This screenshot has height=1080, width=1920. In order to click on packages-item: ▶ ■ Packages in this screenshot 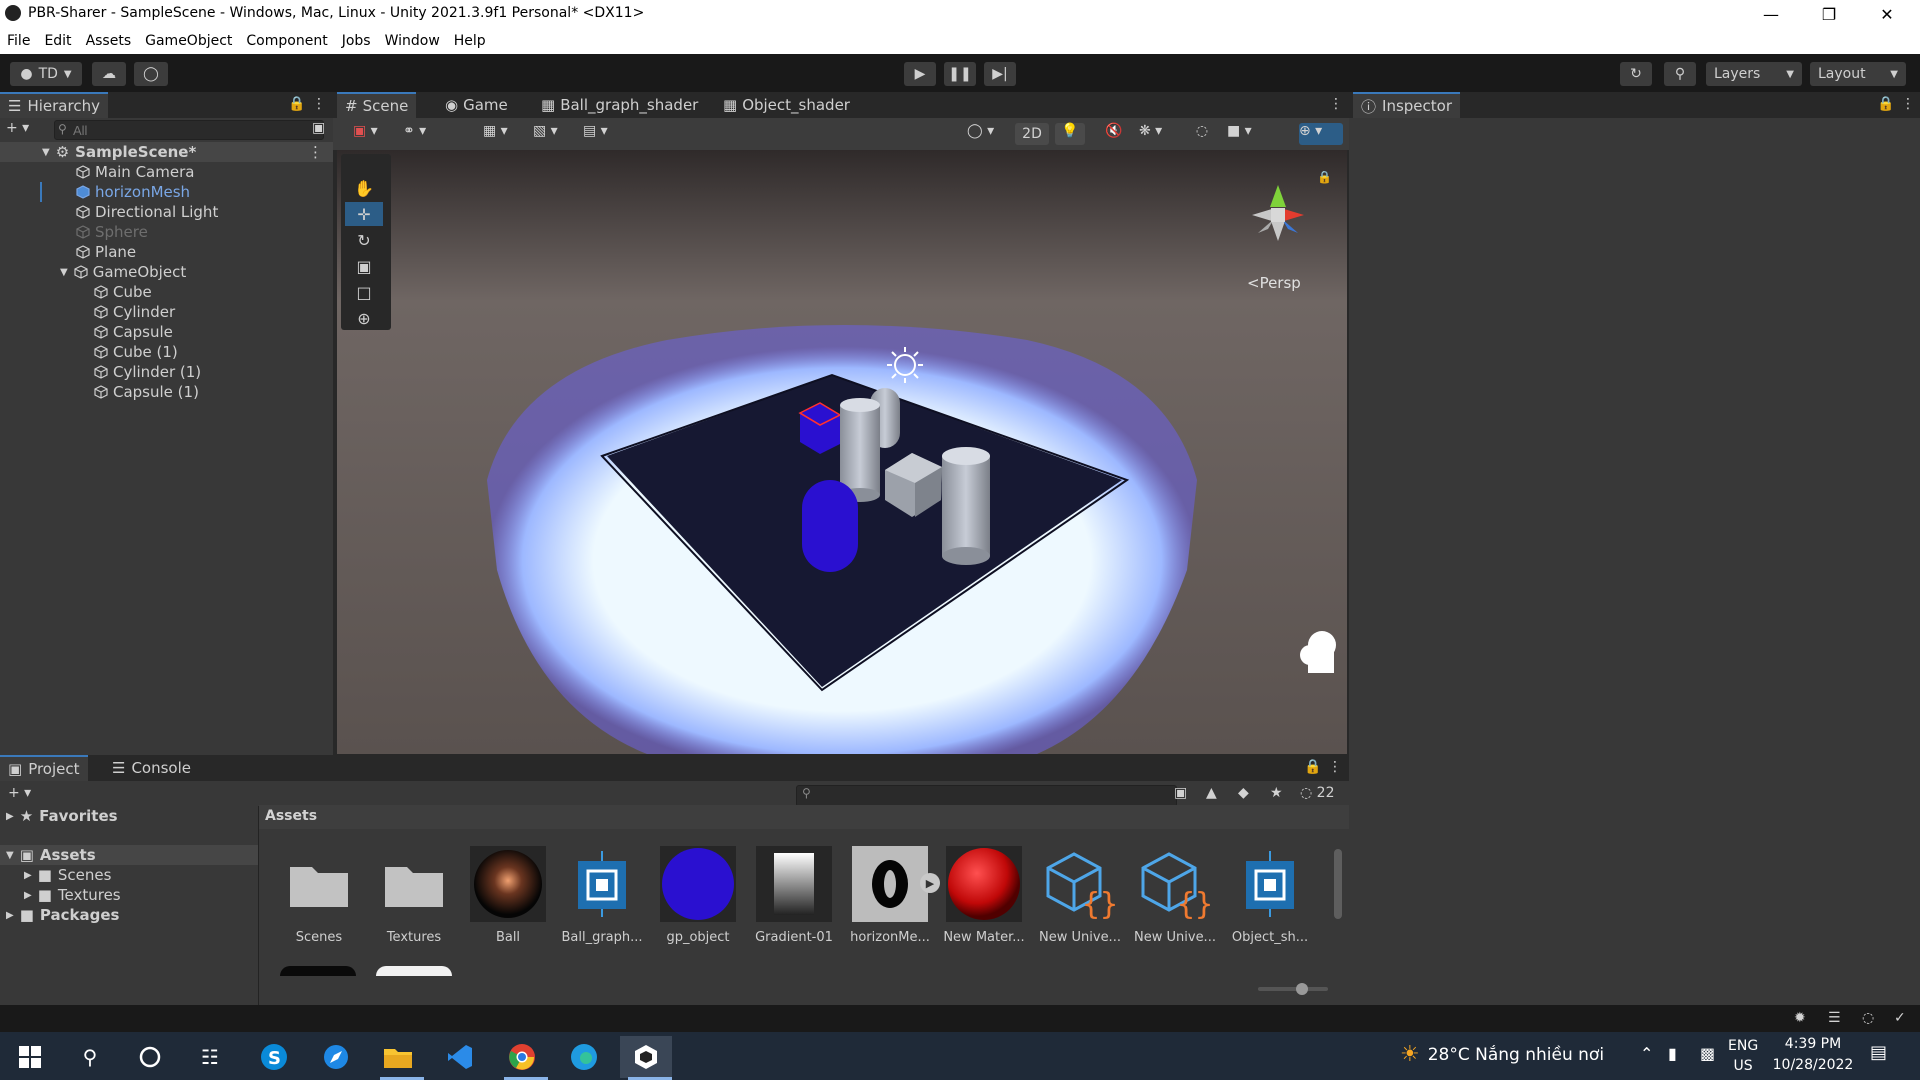, I will do `click(62, 915)`.